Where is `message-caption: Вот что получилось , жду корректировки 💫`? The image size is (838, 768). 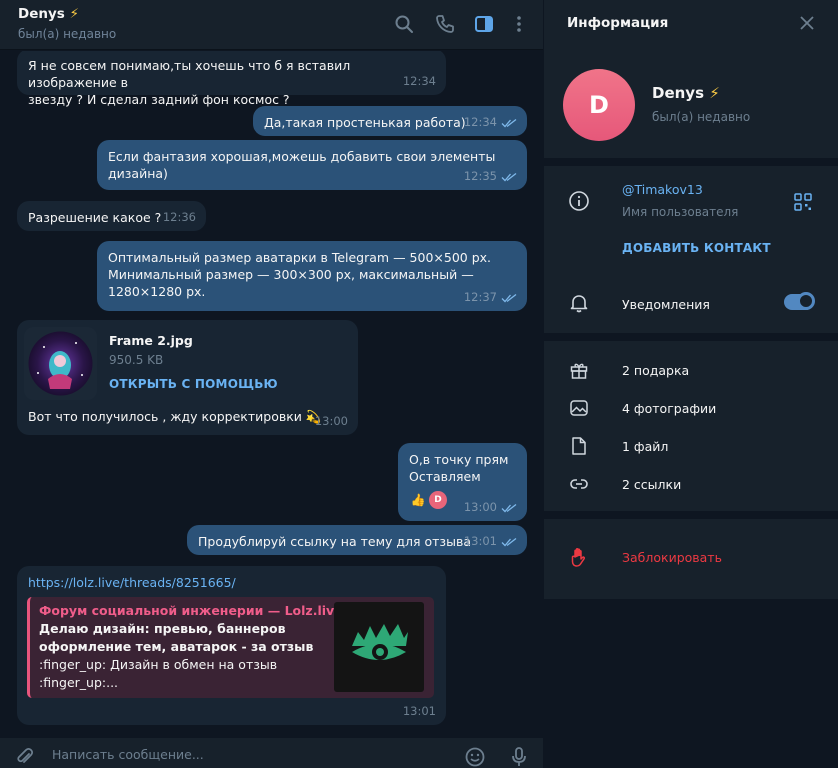
message-caption: Вот что получилось , жду корректировки 💫 is located at coordinates (174, 416).